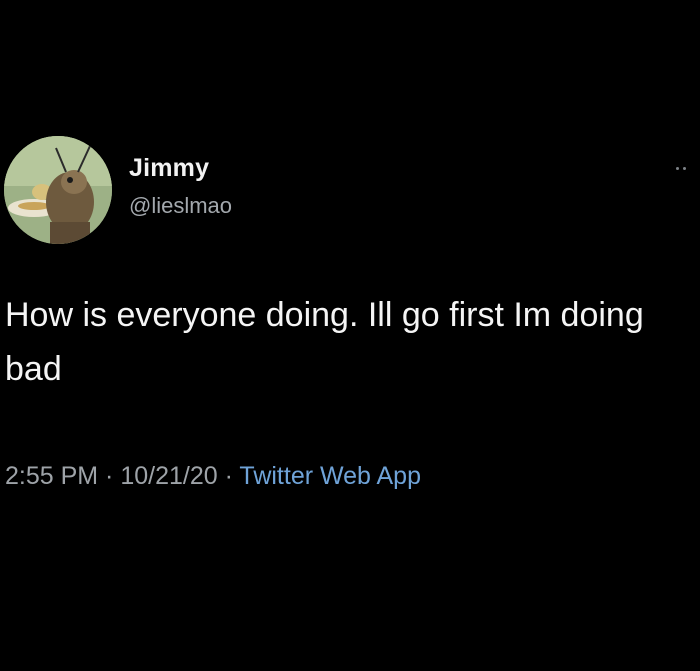  Describe the element at coordinates (169, 168) in the screenshot. I see `display-name: Jimmy` at that location.